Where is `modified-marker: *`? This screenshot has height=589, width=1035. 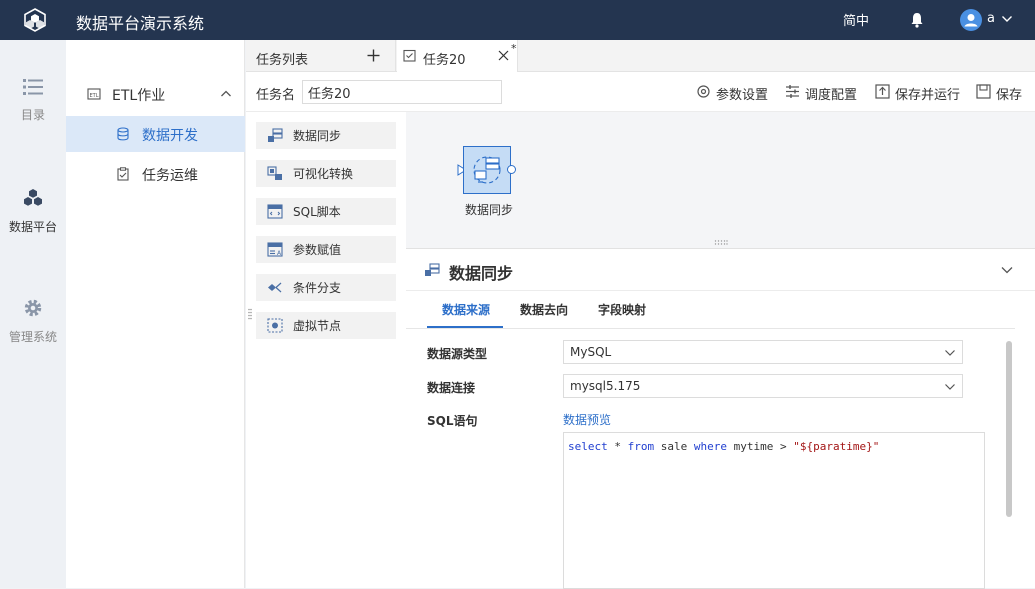
modified-marker: * is located at coordinates (514, 48).